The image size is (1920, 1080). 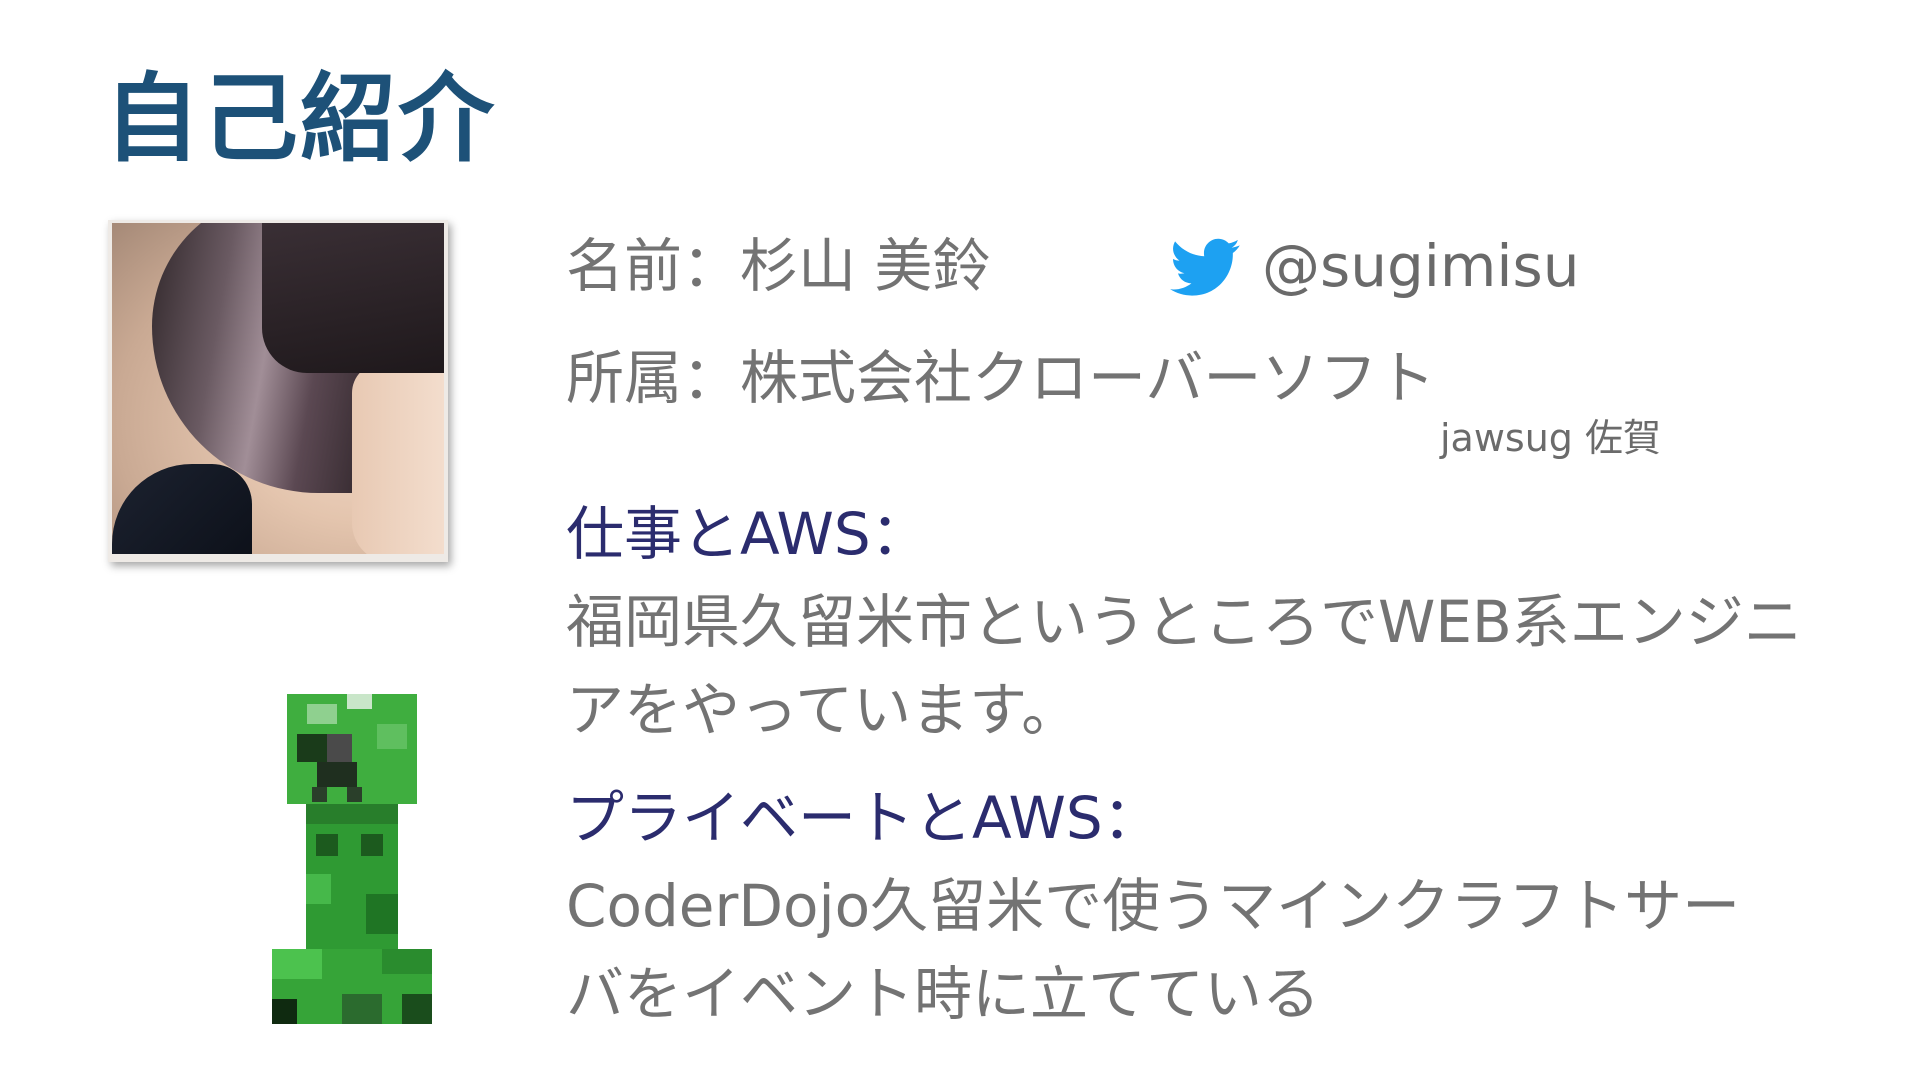 What do you see at coordinates (1153, 906) in the screenshot?
I see `private-text-line-1: CoderDojo久留米で使うマインクラフトサー` at bounding box center [1153, 906].